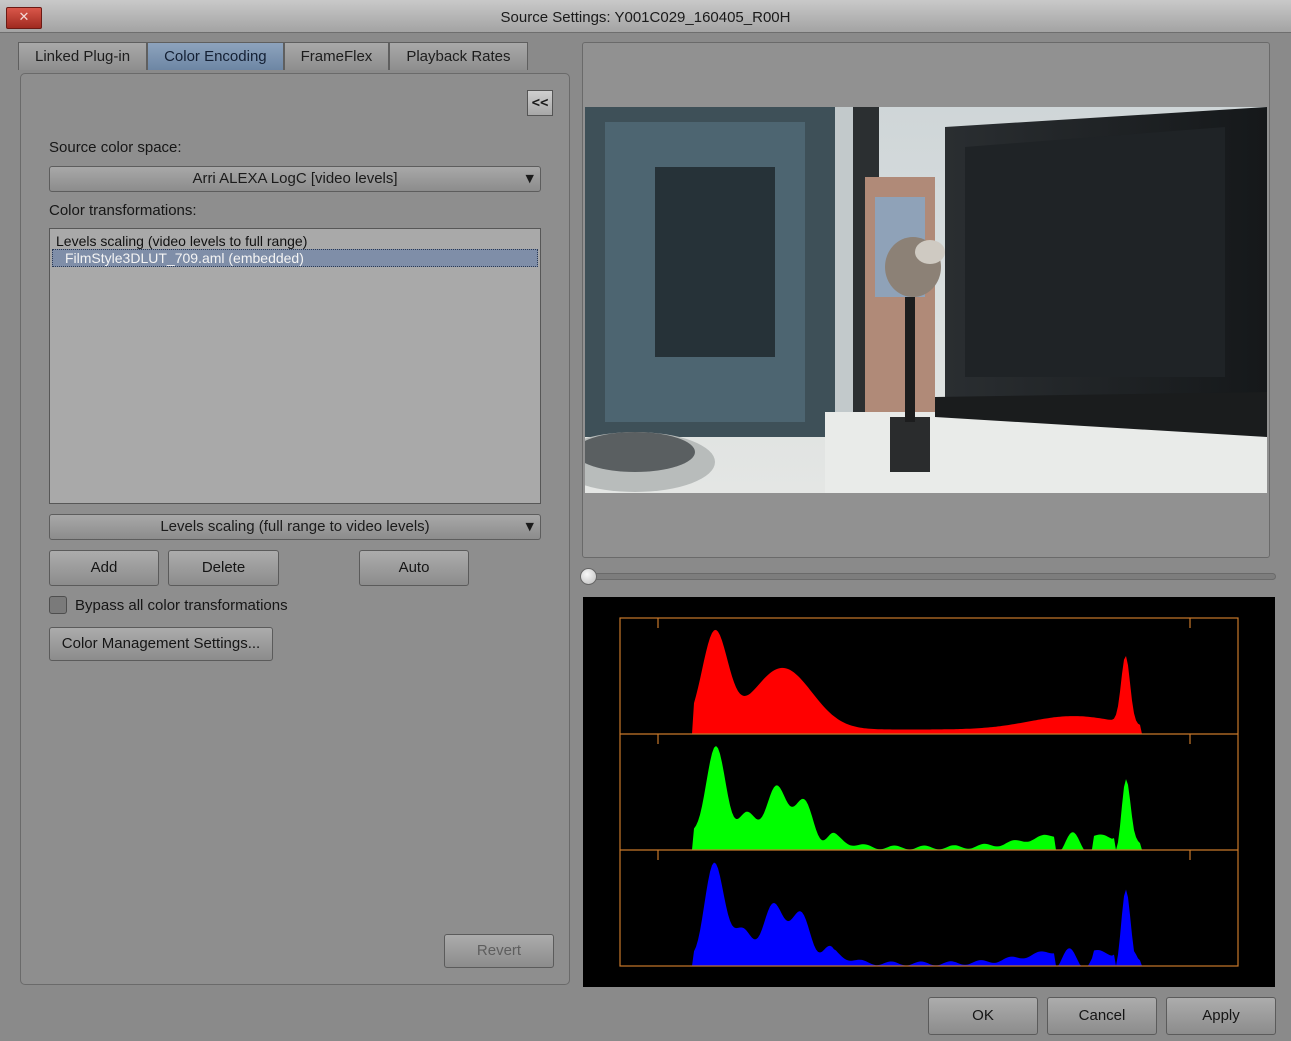 This screenshot has width=1291, height=1041. Describe the element at coordinates (336, 56) in the screenshot. I see `tab-frameflex: FrameFlex` at that location.